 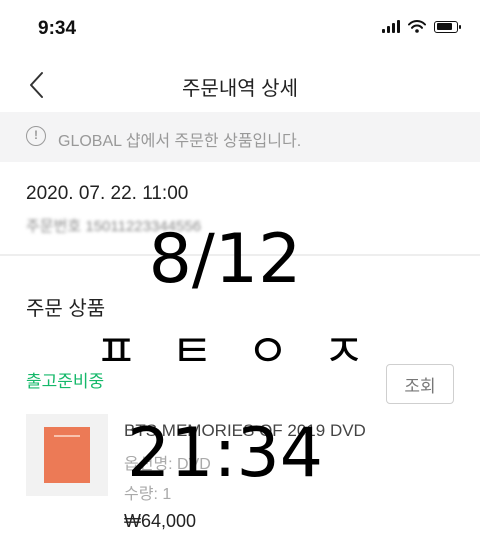 What do you see at coordinates (36, 136) in the screenshot?
I see `info-icon: !` at bounding box center [36, 136].